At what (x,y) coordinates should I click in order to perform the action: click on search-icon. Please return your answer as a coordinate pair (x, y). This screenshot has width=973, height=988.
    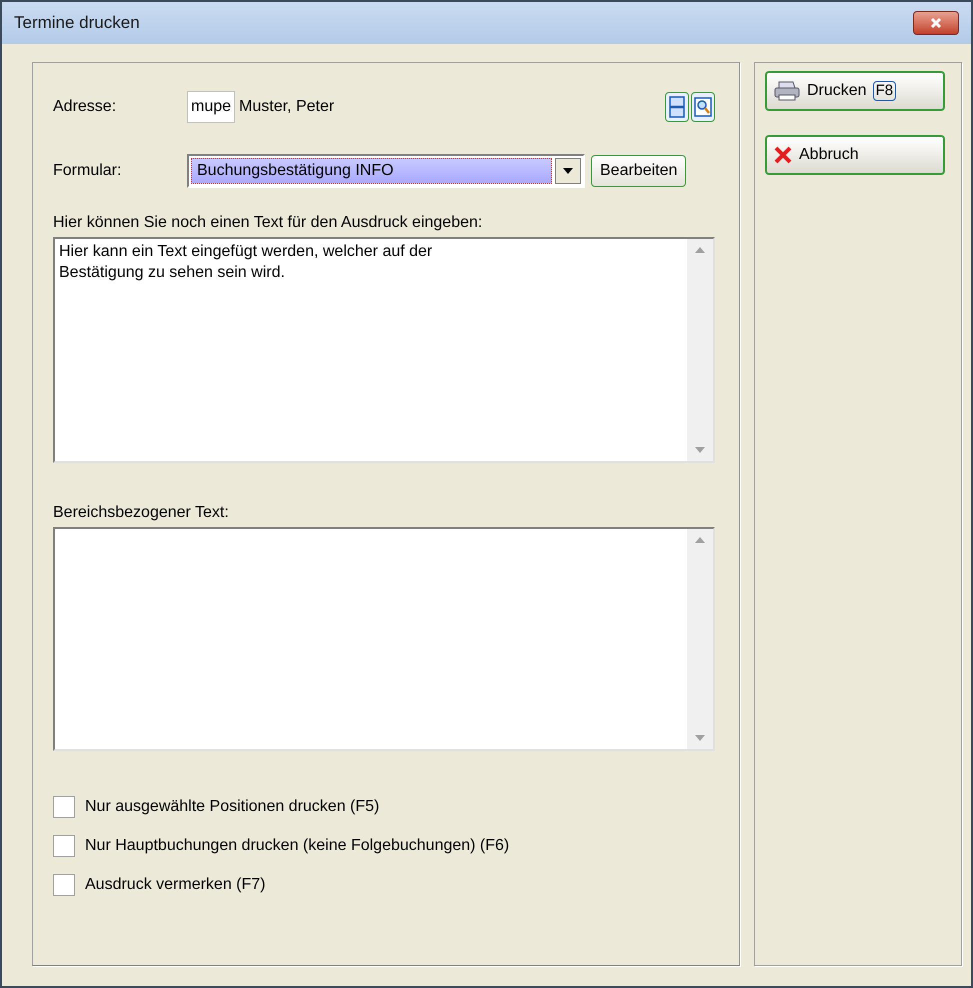
    Looking at the image, I should click on (703, 107).